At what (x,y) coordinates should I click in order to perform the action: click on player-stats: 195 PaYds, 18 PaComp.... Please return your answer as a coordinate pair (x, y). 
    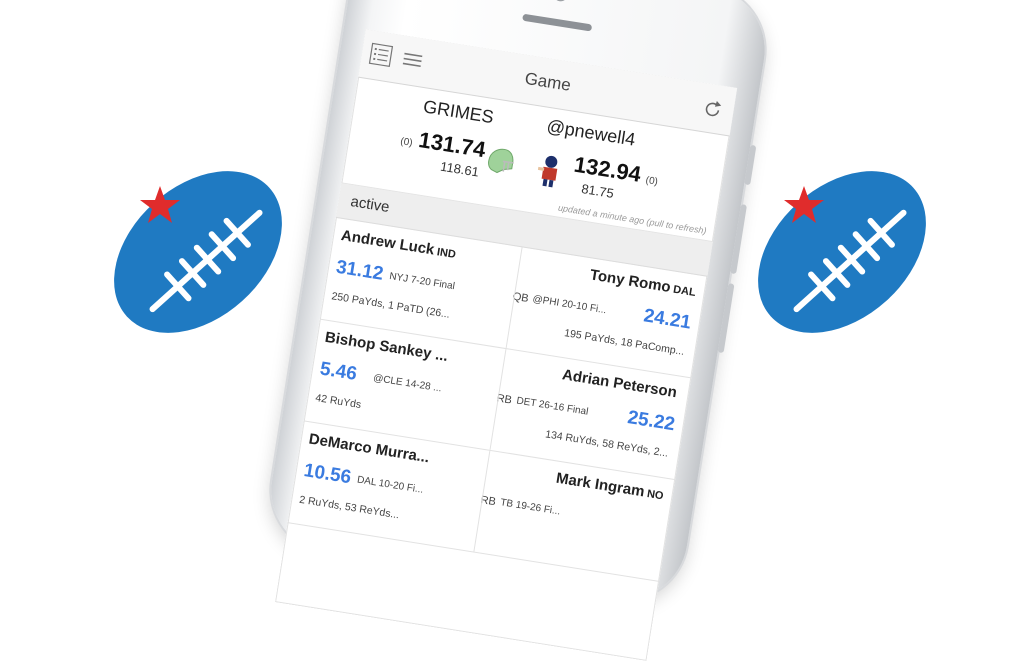
    Looking at the image, I should click on (624, 342).